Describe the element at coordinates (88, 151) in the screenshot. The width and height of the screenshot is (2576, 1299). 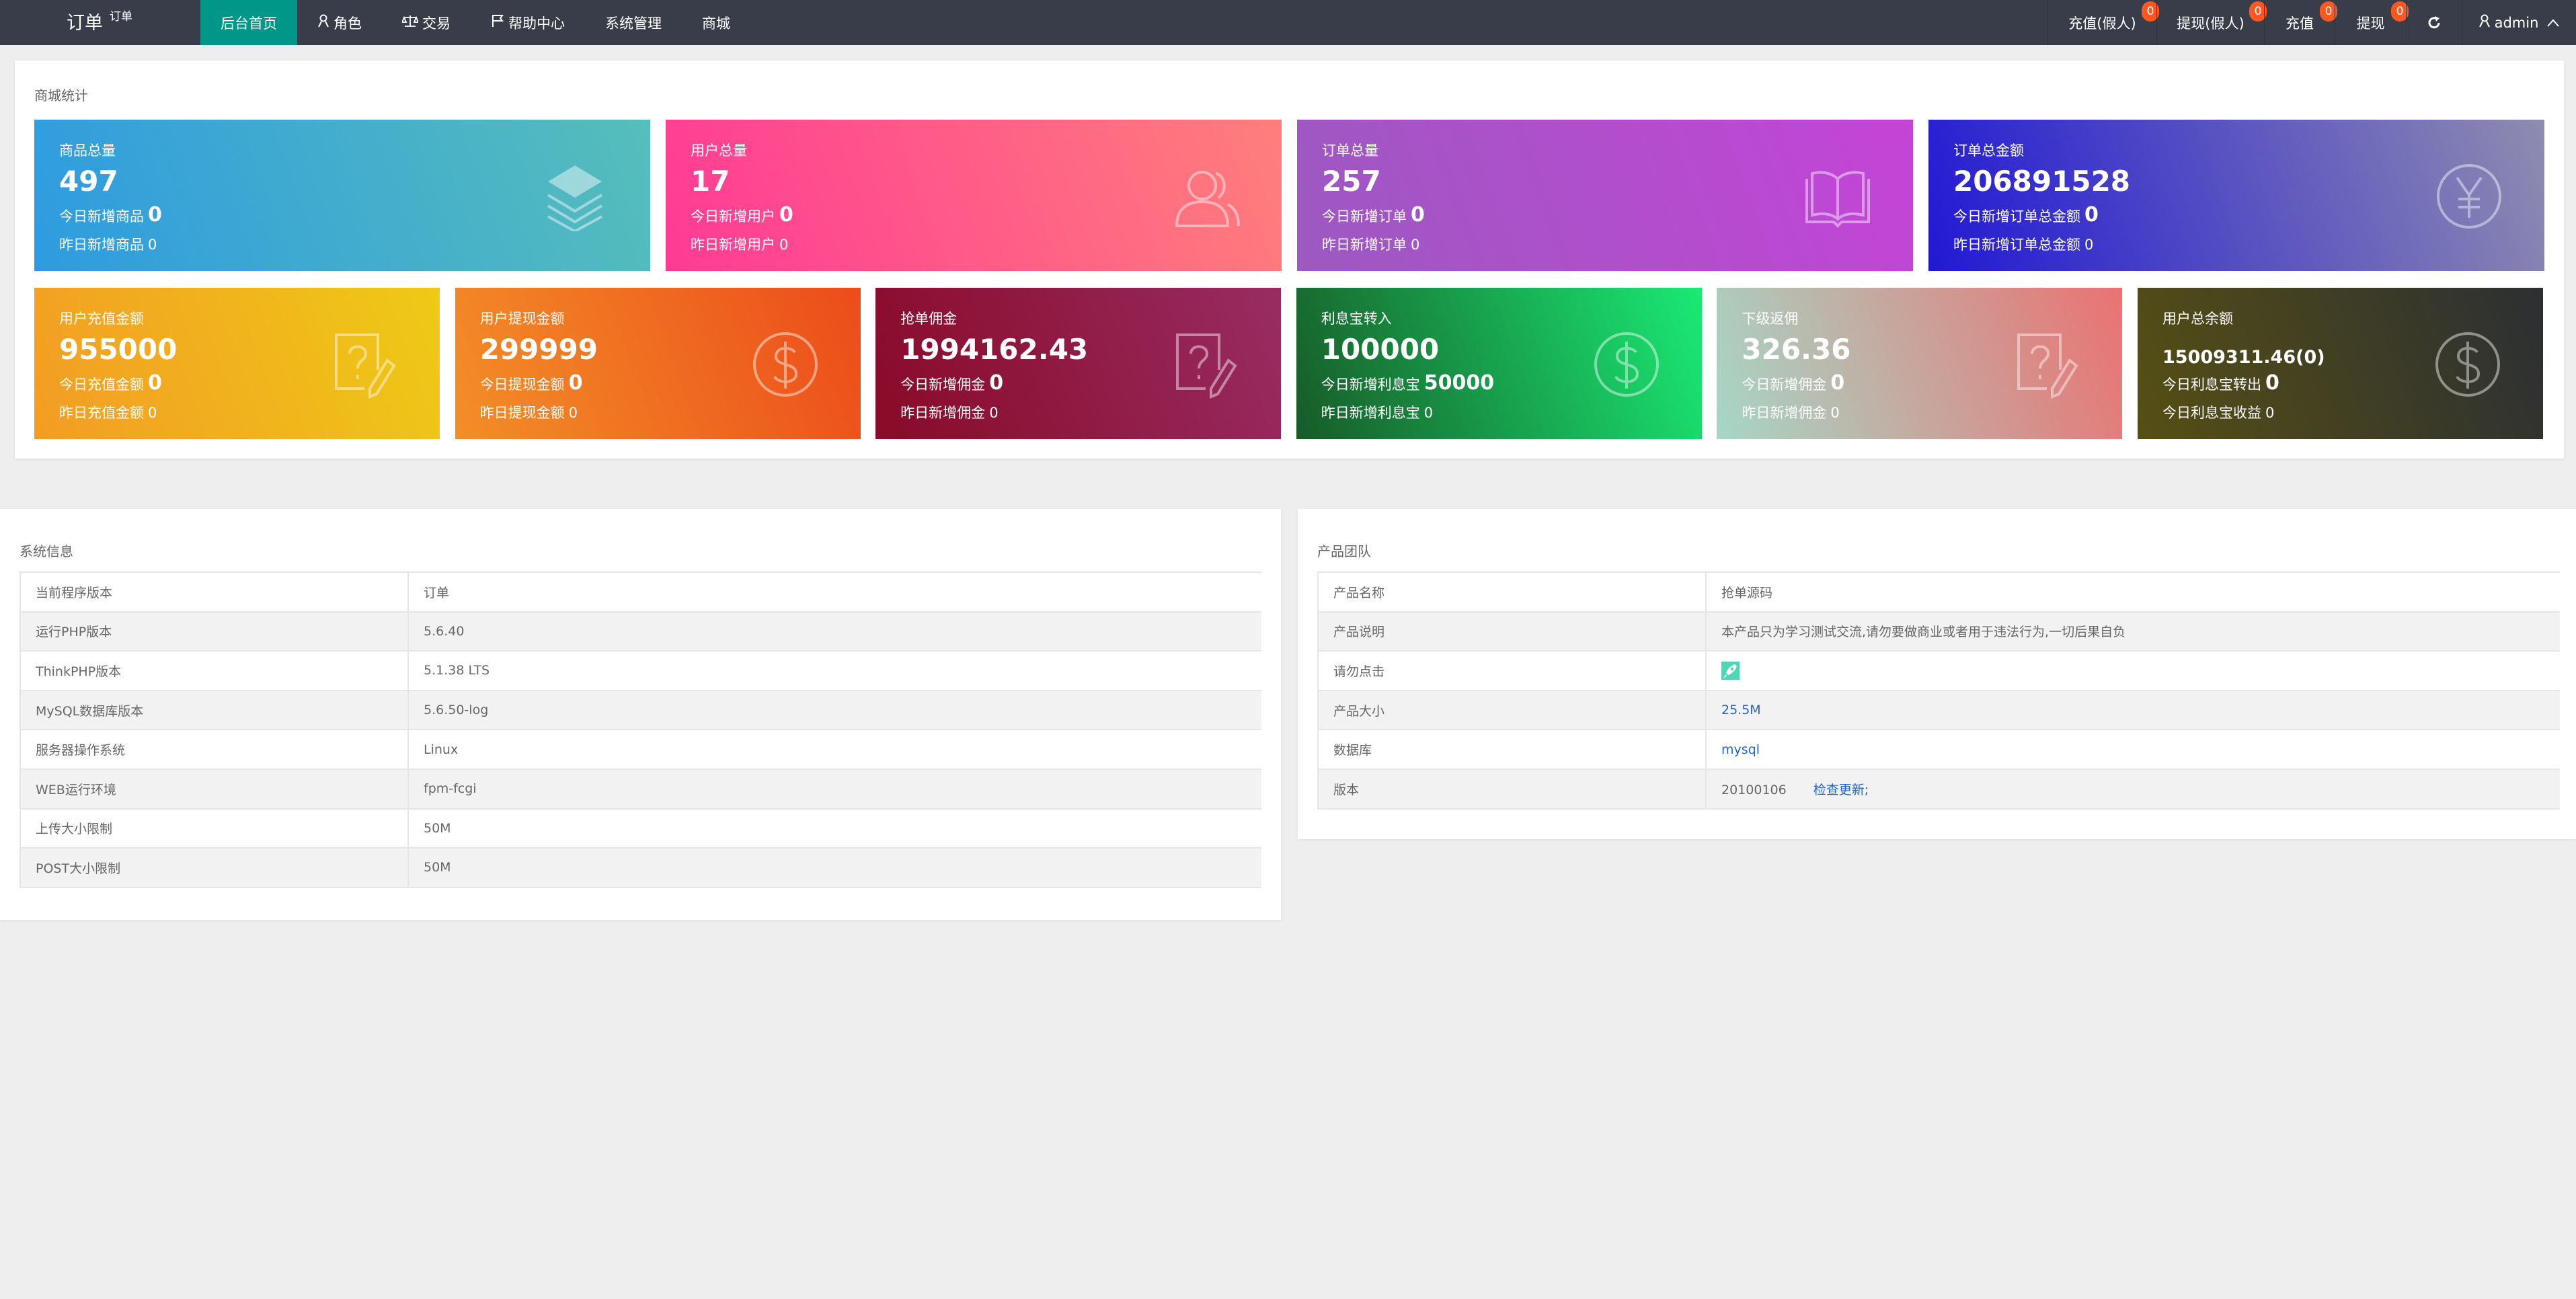
I see `stat-label: 商品总量` at that location.